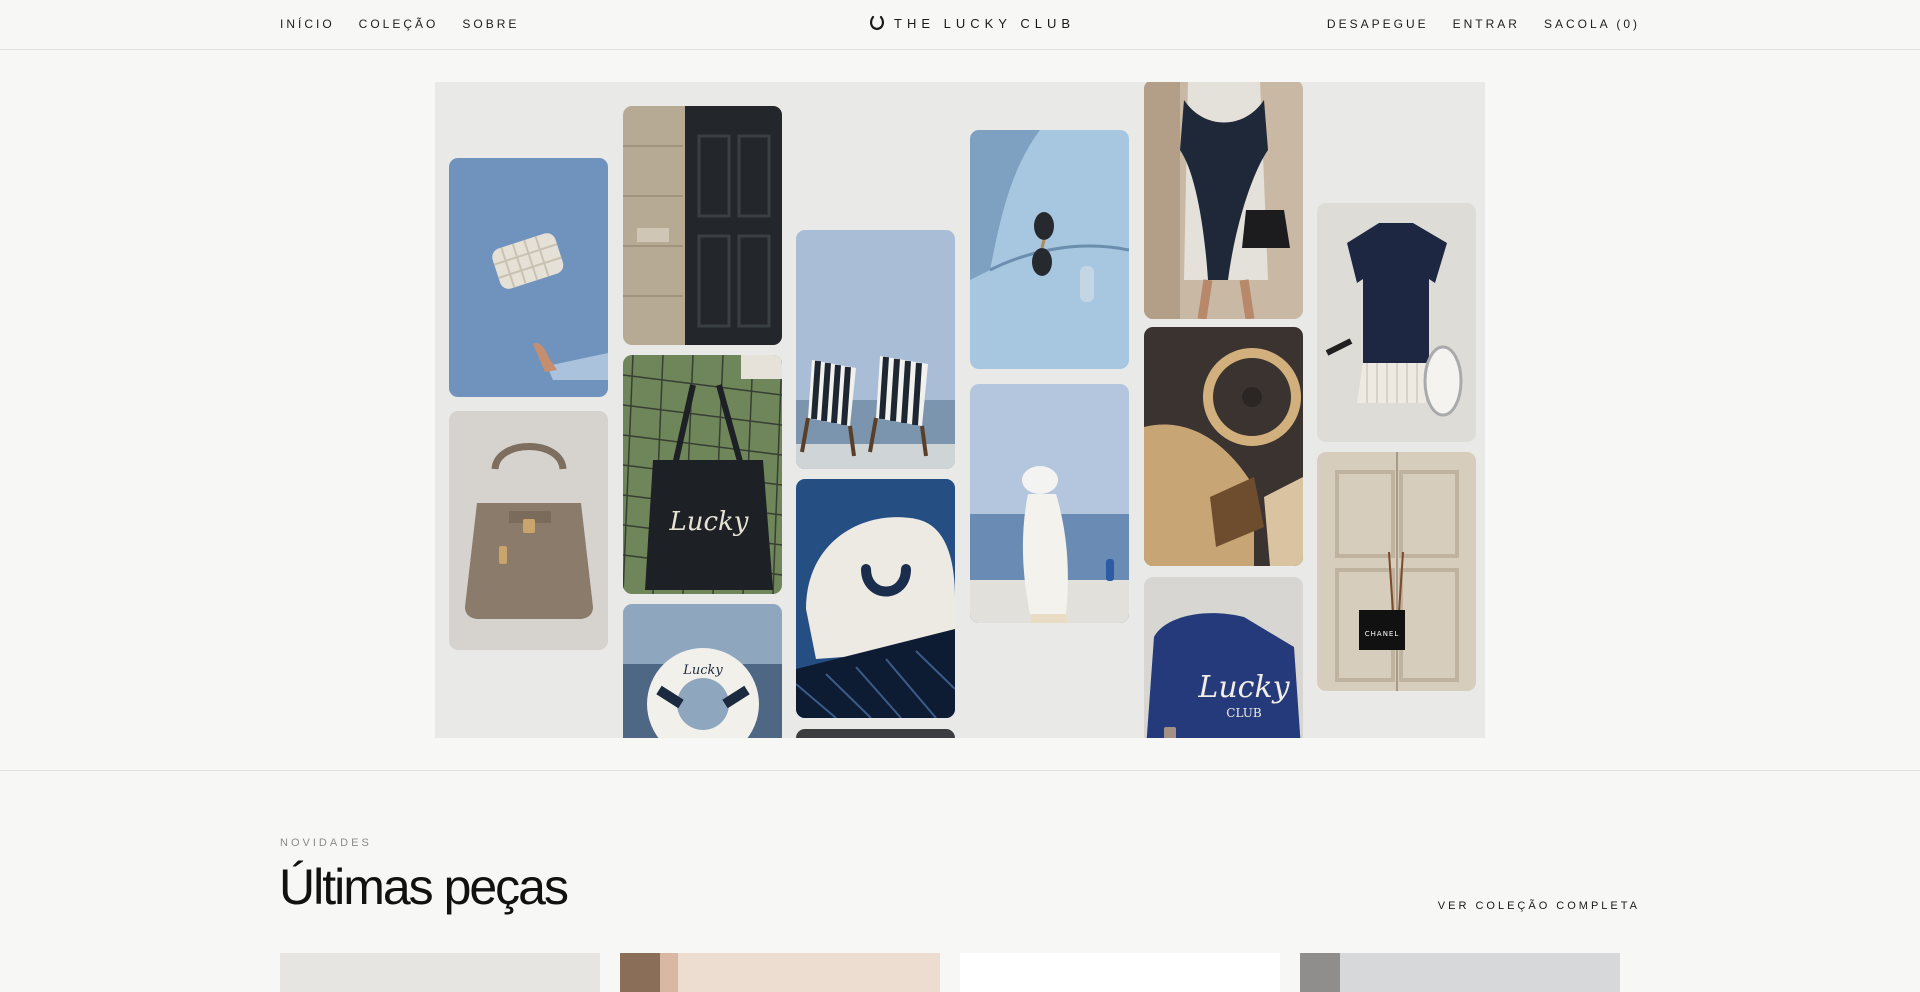 The width and height of the screenshot is (1920, 992). I want to click on account-nav: DESAPEGUE ENTRAR SACOLA (0), so click(1483, 24).